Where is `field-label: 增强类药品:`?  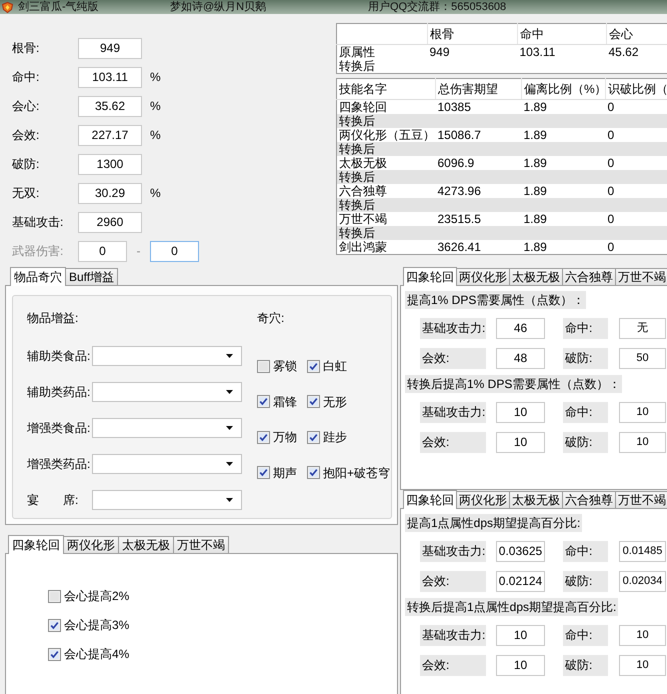
field-label: 增强类药品: is located at coordinates (59, 464).